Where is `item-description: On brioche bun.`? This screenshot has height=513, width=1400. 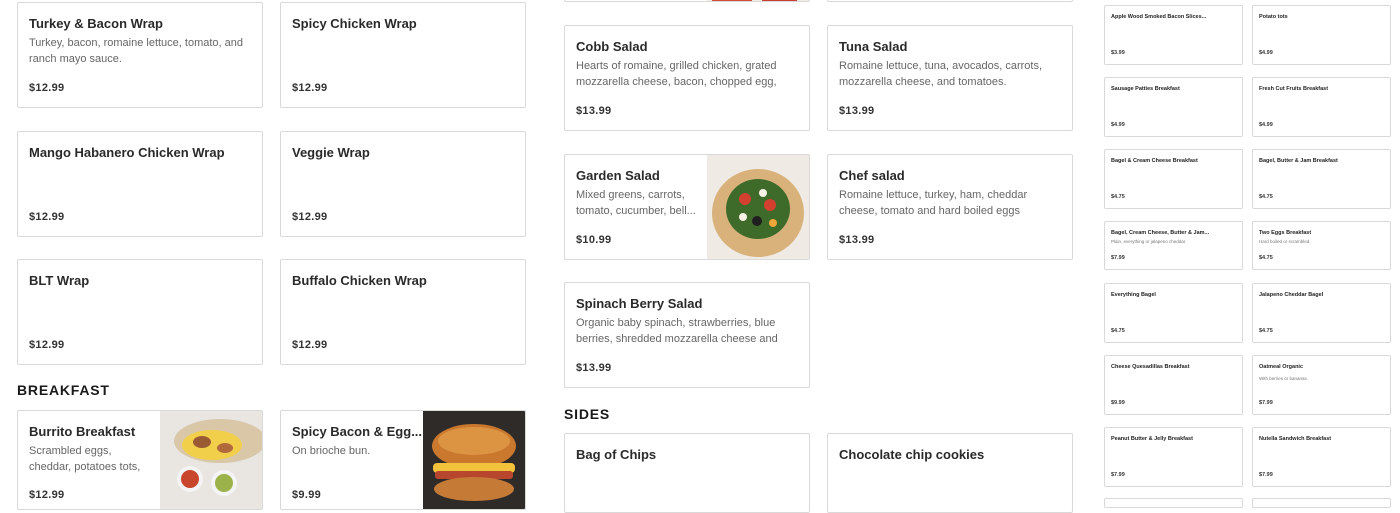
item-description: On brioche bun. is located at coordinates (331, 451).